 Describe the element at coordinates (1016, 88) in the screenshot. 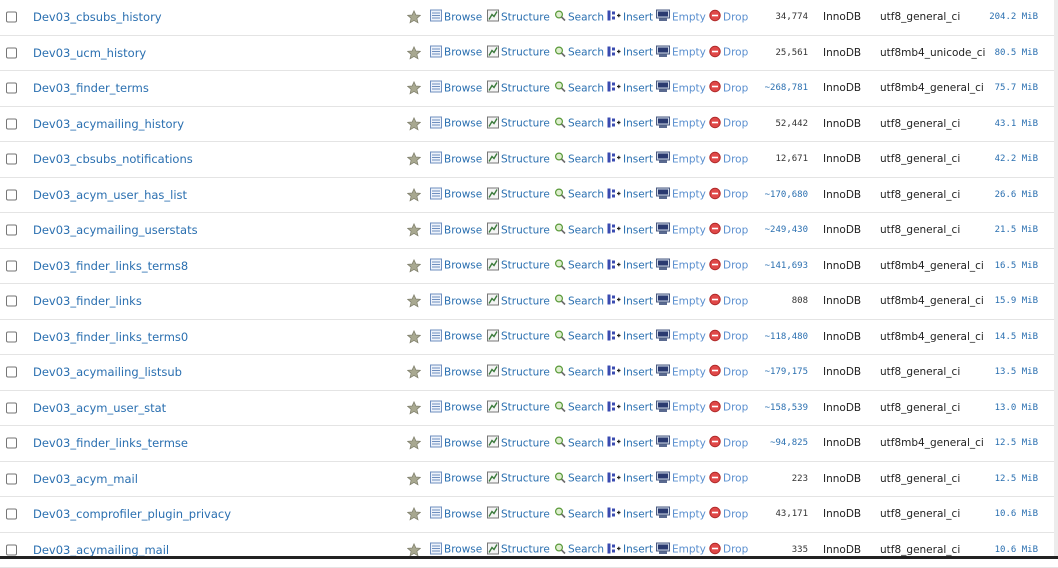

I see `table-size: 75.7 MiB` at that location.